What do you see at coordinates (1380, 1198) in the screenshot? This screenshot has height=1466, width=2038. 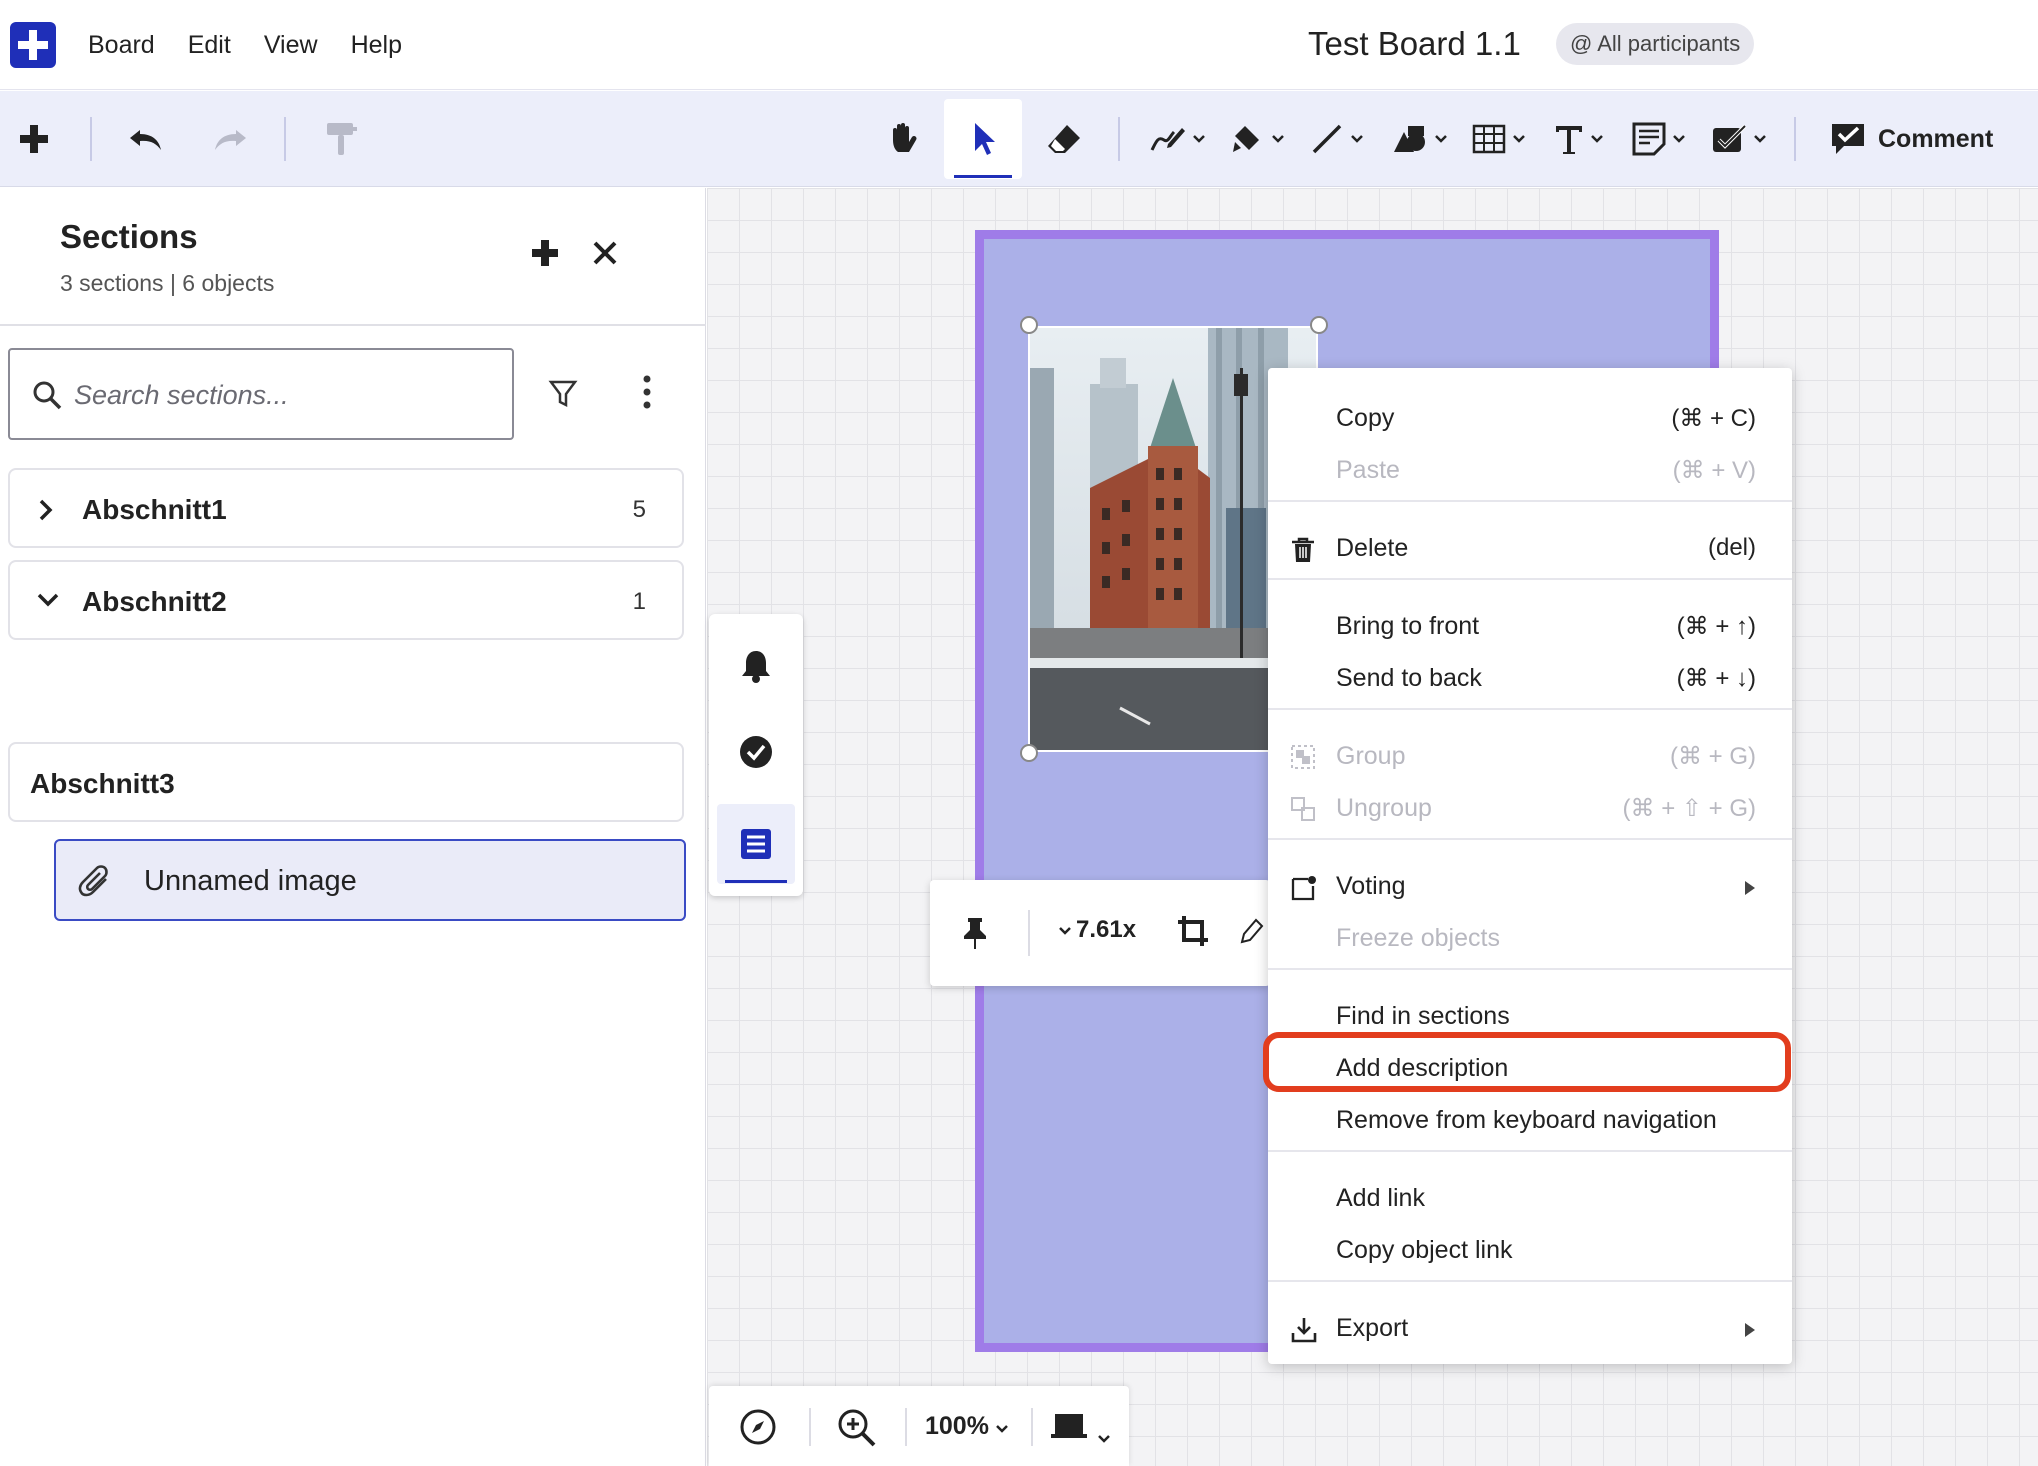 I see `menu-item-label: Add link` at bounding box center [1380, 1198].